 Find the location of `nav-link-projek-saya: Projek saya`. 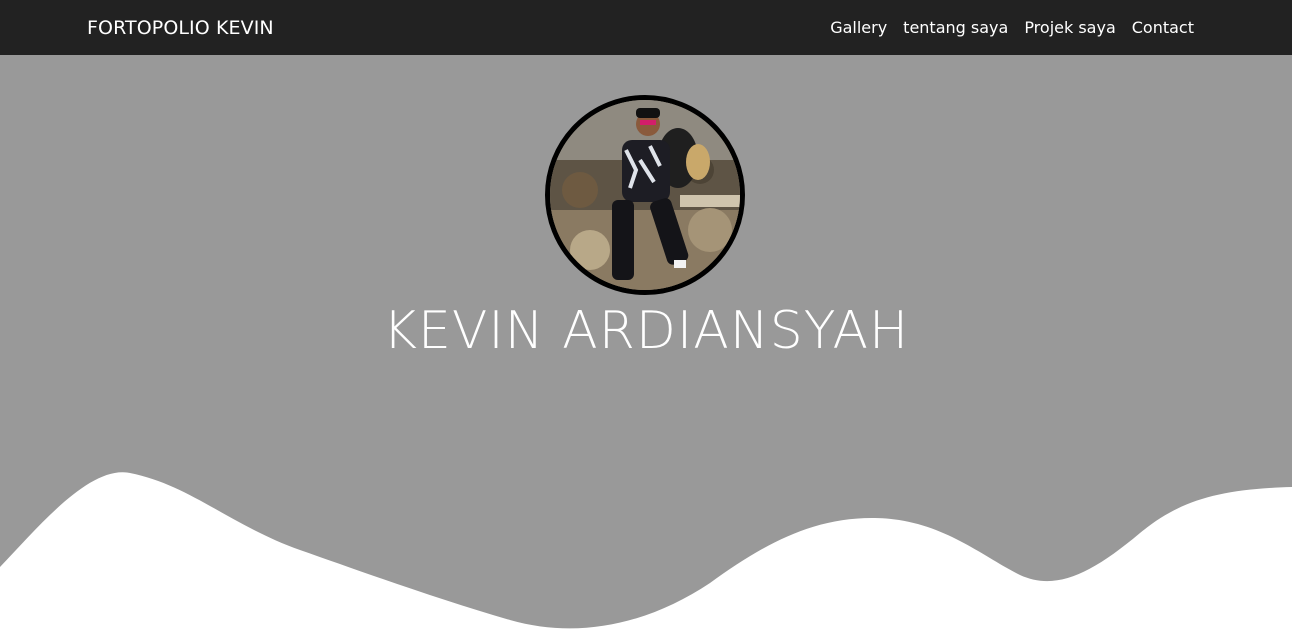

nav-link-projek-saya: Projek saya is located at coordinates (1069, 27).